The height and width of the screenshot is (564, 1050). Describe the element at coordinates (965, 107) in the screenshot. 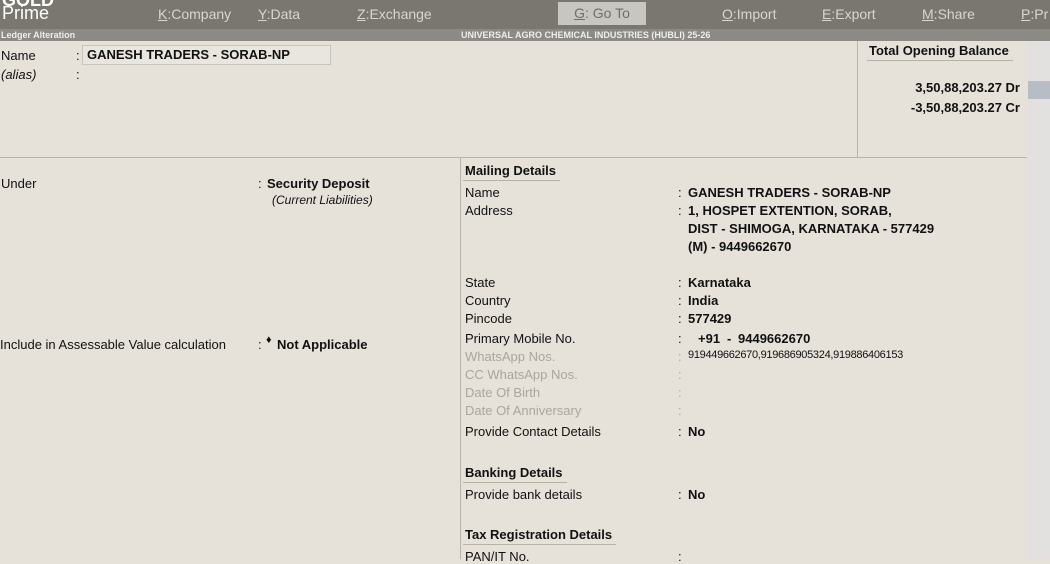

I see `opening-balance-cr: -3,50,88,203.27 Cr` at that location.